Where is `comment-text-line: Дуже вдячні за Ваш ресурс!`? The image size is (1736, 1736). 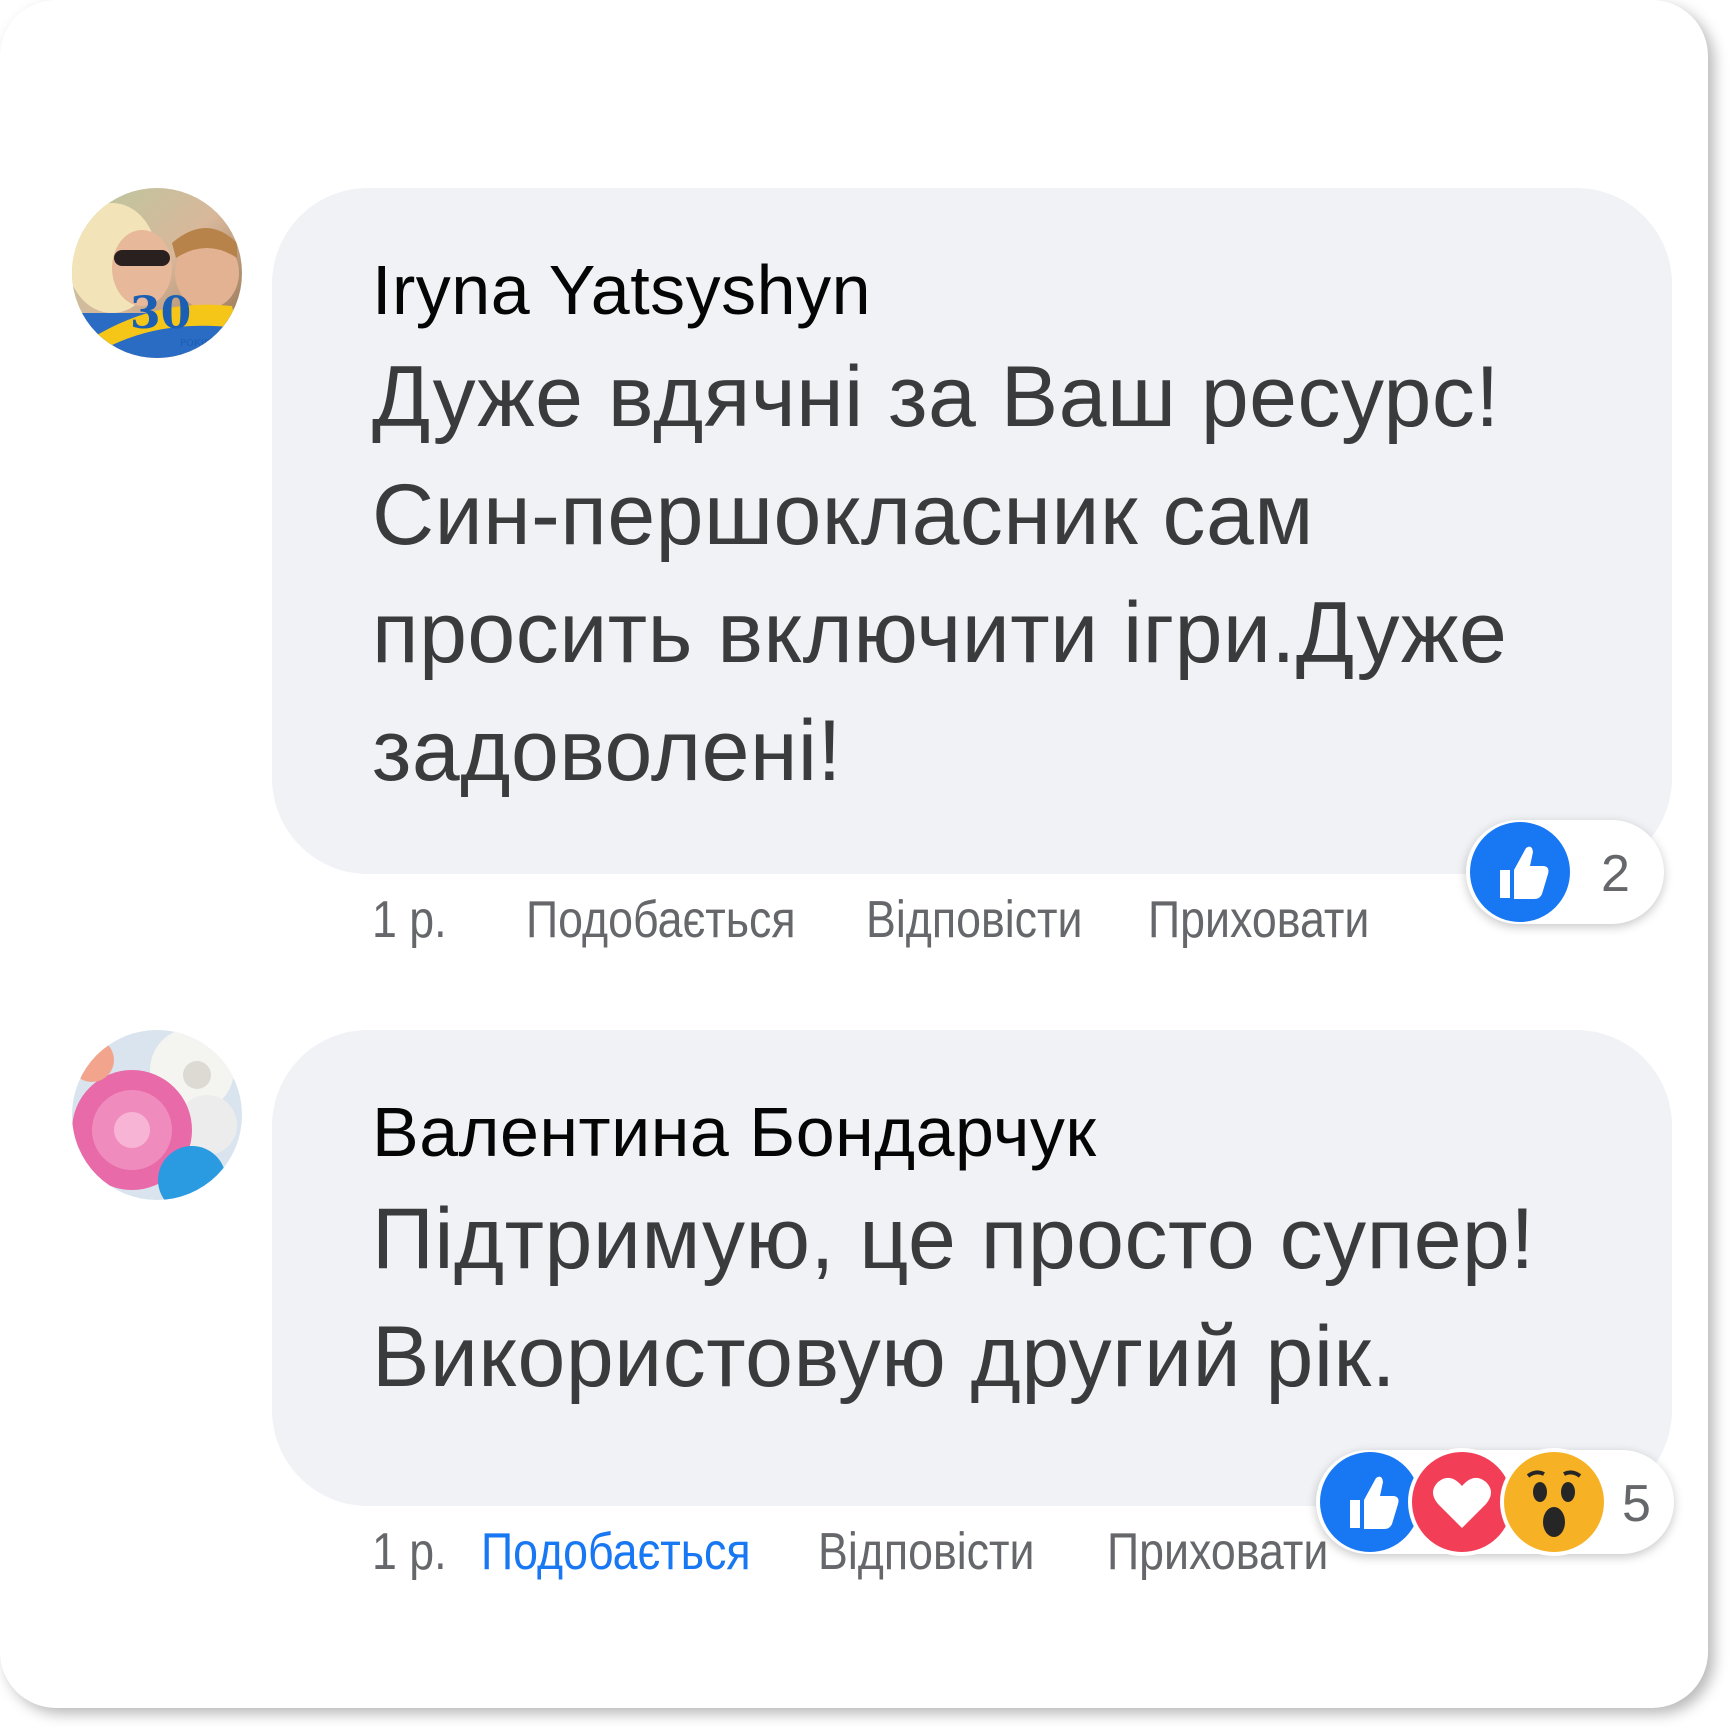
comment-text-line: Дуже вдячні за Ваш ресурс! is located at coordinates (936, 397).